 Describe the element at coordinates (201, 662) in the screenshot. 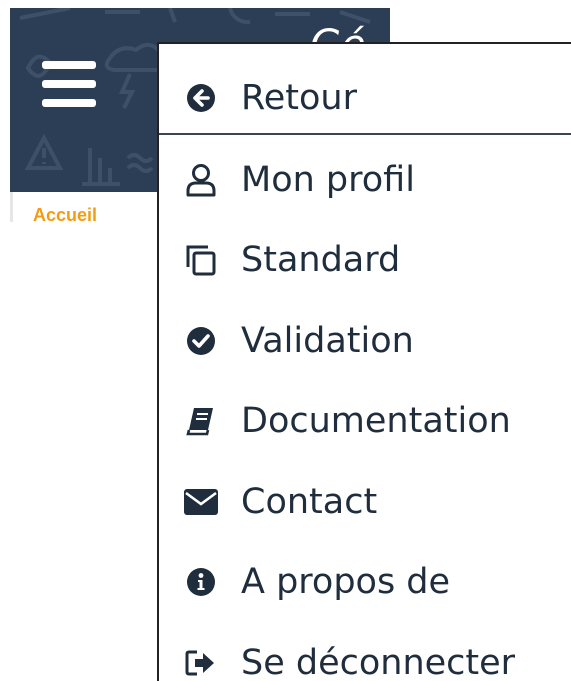

I see `sign-out-icon` at that location.